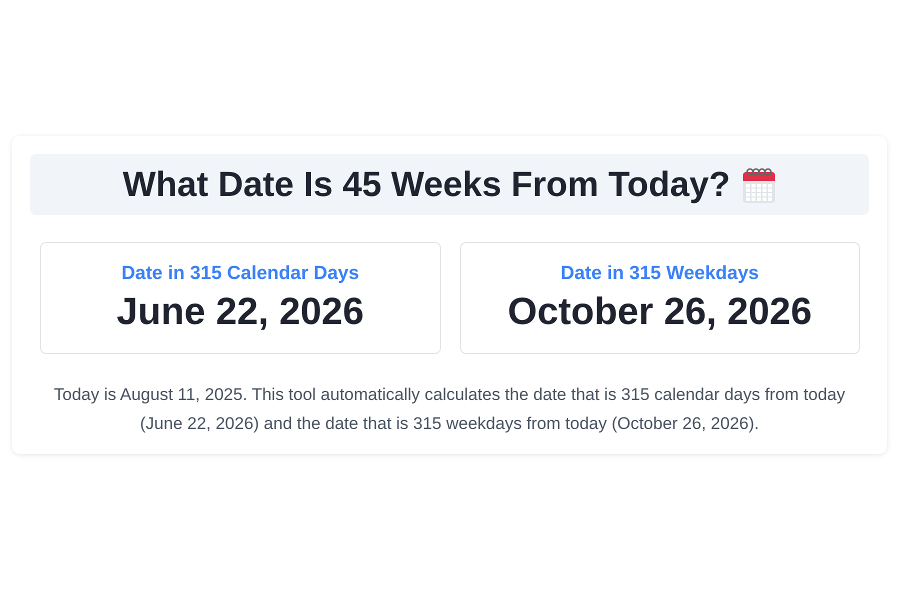  What do you see at coordinates (659, 273) in the screenshot?
I see `result-label: Date in 315 Weekdays` at bounding box center [659, 273].